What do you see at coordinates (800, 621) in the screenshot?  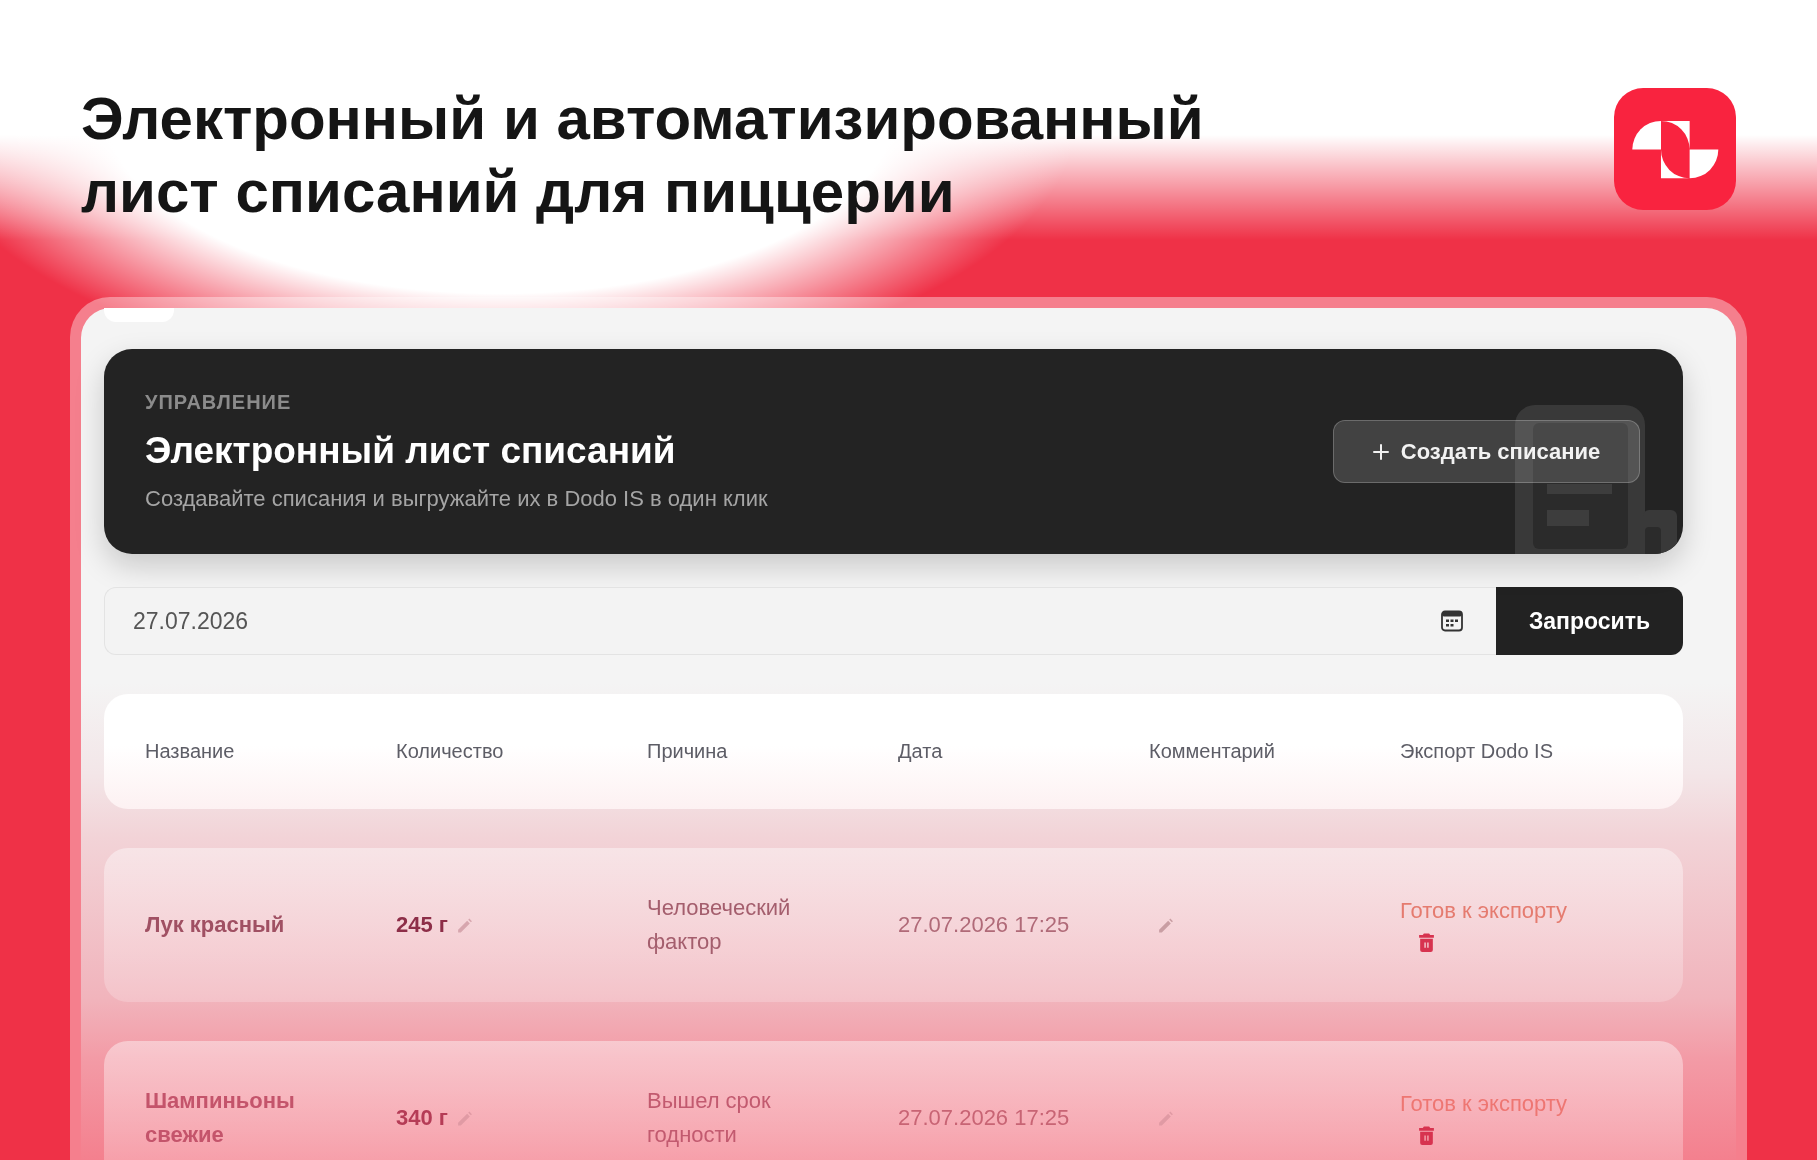 I see `date-field: 27.07.2026` at bounding box center [800, 621].